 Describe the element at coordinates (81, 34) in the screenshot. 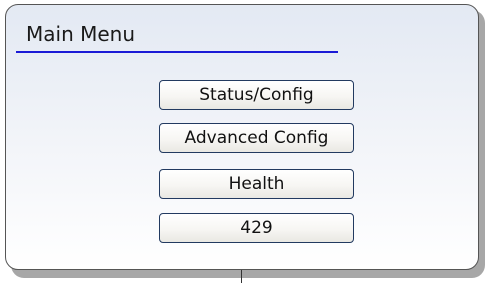

I see `page-title: Main Menu` at that location.